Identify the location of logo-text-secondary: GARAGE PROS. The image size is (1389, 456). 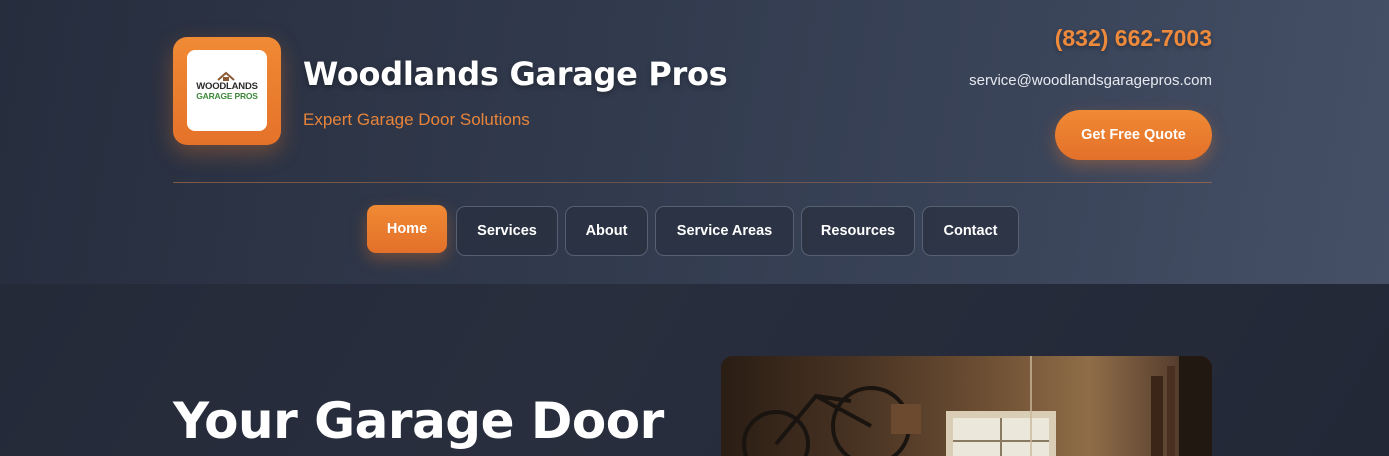
(227, 96).